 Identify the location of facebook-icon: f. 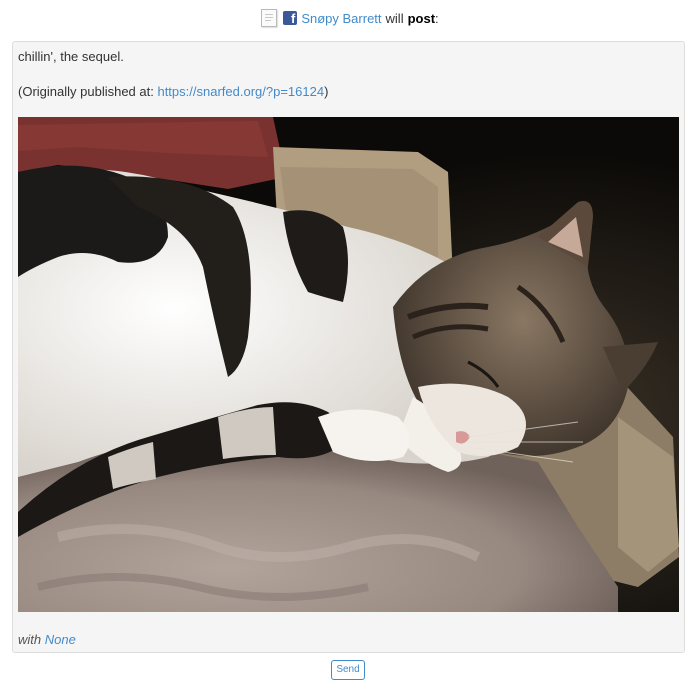
(290, 18).